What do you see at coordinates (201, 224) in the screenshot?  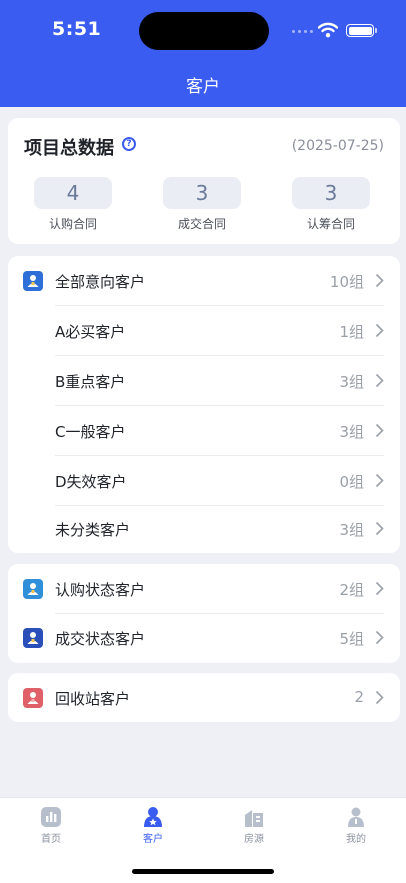 I see `stat-label: 成交合同` at bounding box center [201, 224].